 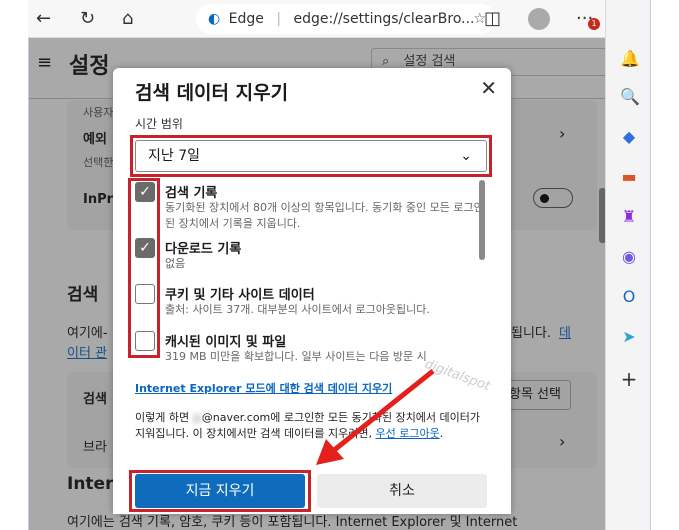 I want to click on shopping-tag-icon: ◆, so click(x=629, y=137).